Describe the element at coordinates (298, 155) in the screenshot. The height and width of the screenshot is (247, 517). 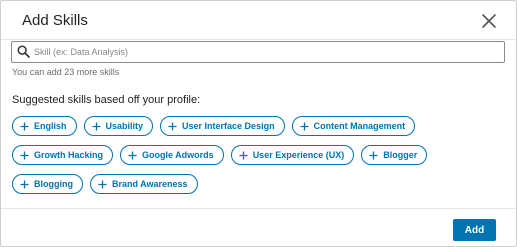
I see `skill-chip-label: User Experience (UX)` at that location.